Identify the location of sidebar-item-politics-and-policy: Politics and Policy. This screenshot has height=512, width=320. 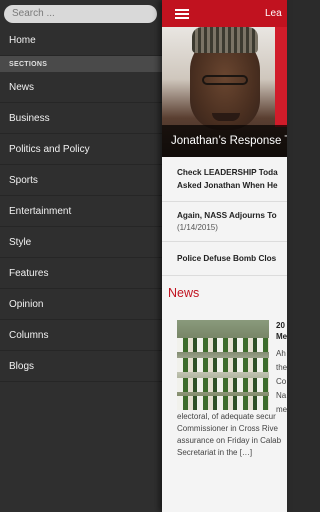
(81, 149).